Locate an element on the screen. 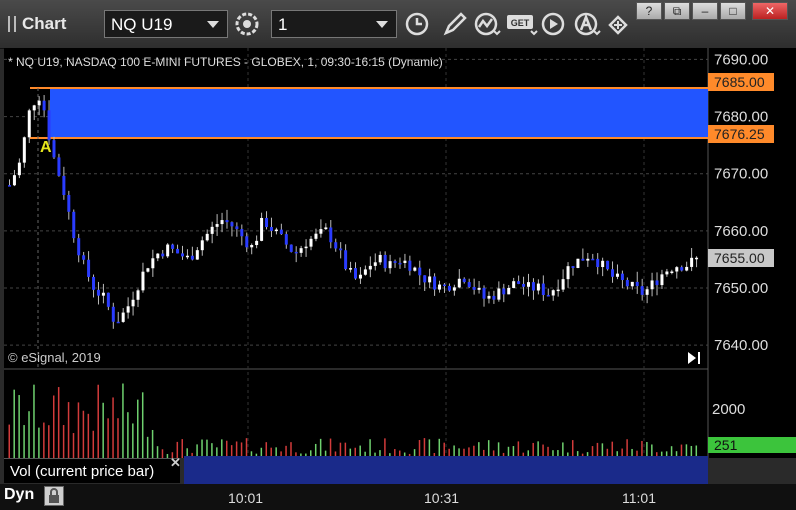  price-axis-label: 7650.00 is located at coordinates (741, 288).